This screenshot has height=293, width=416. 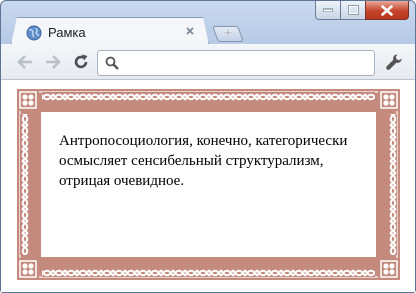 I want to click on close-icon, so click(x=387, y=10).